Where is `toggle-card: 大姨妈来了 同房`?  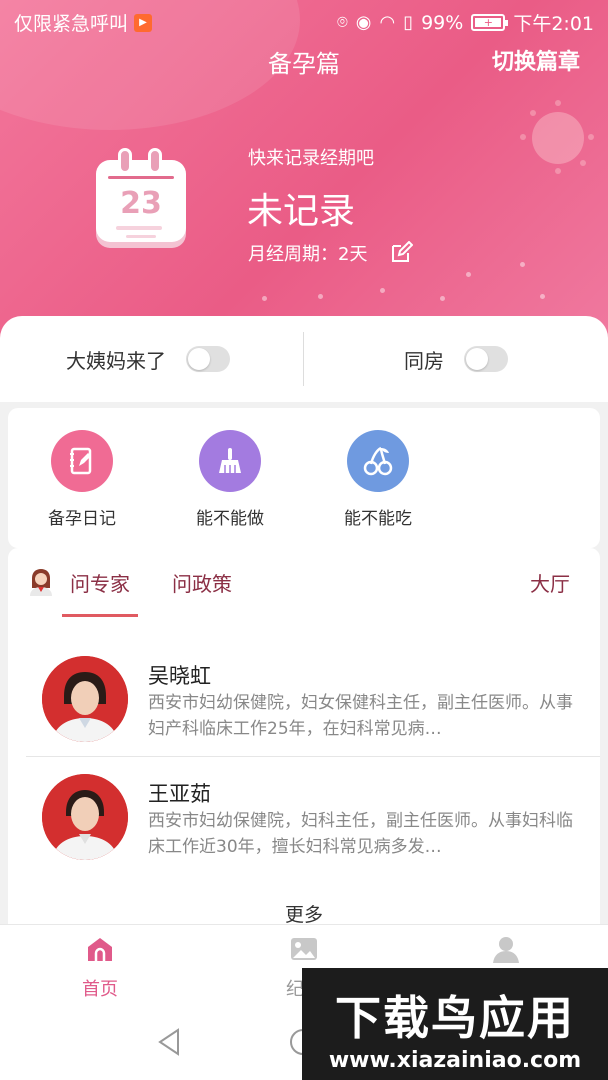
toggle-card: 大姨妈来了 同房 is located at coordinates (304, 359).